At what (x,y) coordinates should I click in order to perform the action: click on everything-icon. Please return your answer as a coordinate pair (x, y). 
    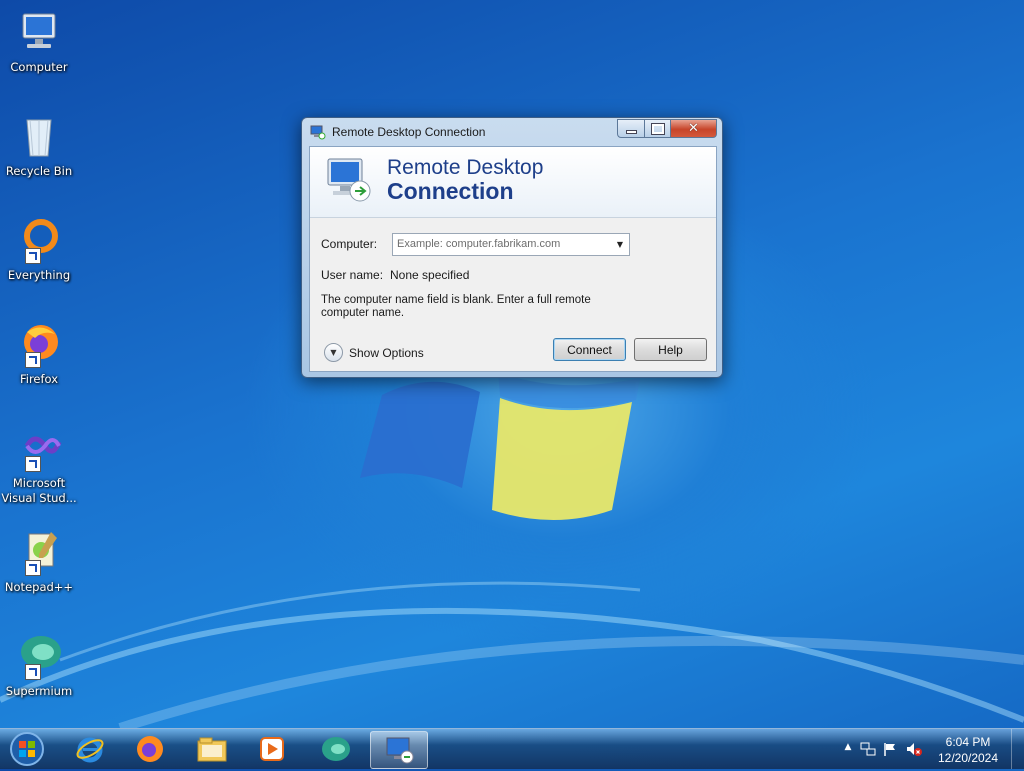
    Looking at the image, I should click on (39, 241).